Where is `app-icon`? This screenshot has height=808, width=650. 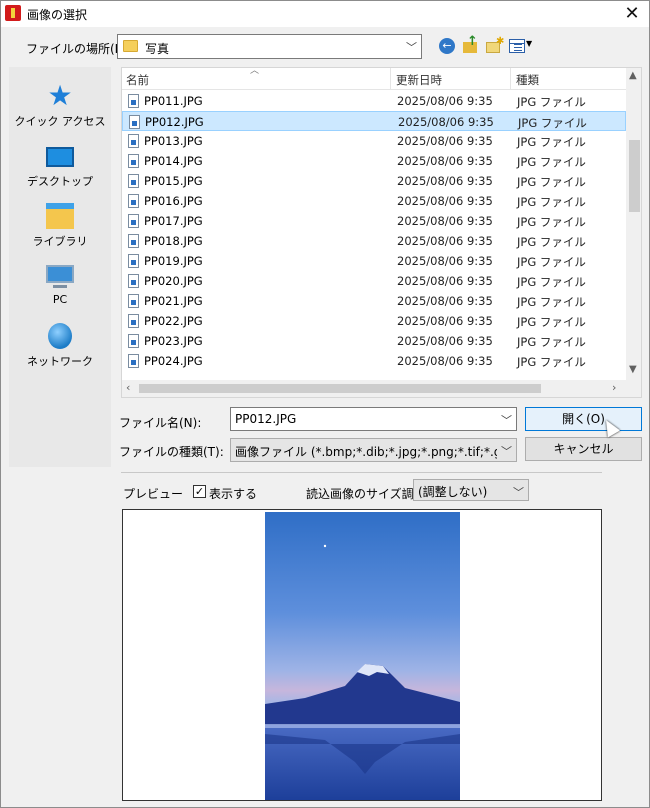 app-icon is located at coordinates (13, 13).